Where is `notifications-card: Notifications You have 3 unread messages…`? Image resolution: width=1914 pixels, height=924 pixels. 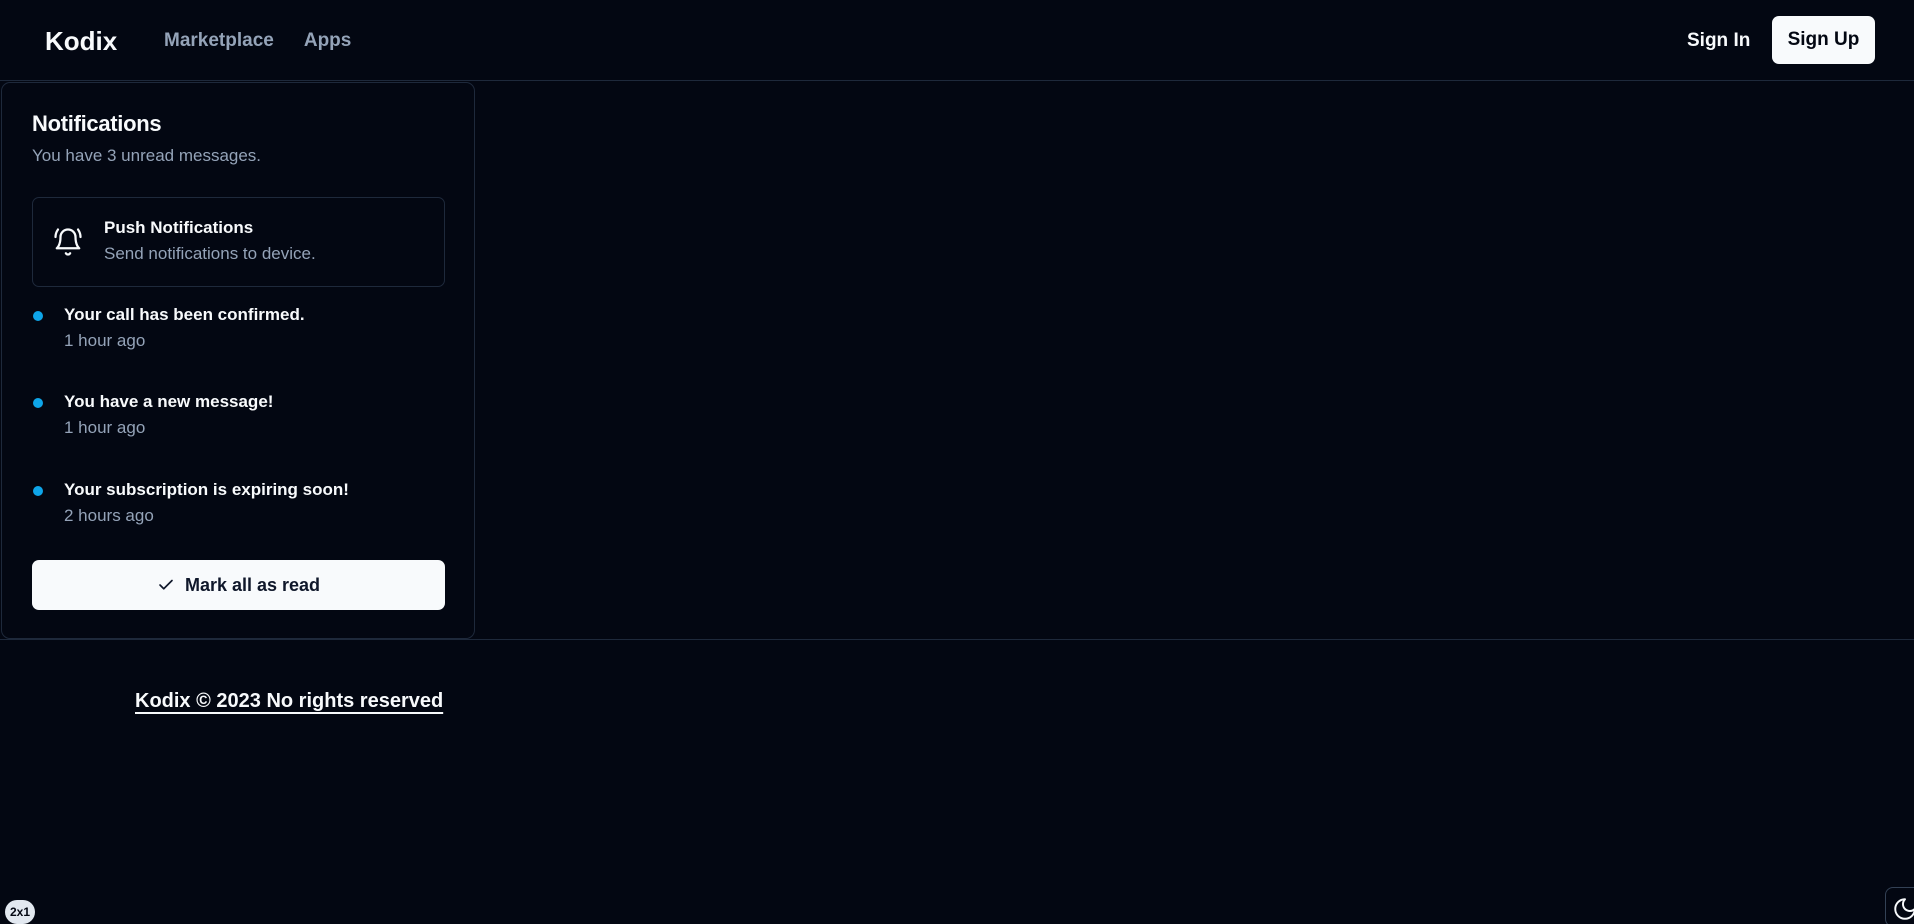
notifications-card: Notifications You have 3 unread messages… is located at coordinates (238, 360).